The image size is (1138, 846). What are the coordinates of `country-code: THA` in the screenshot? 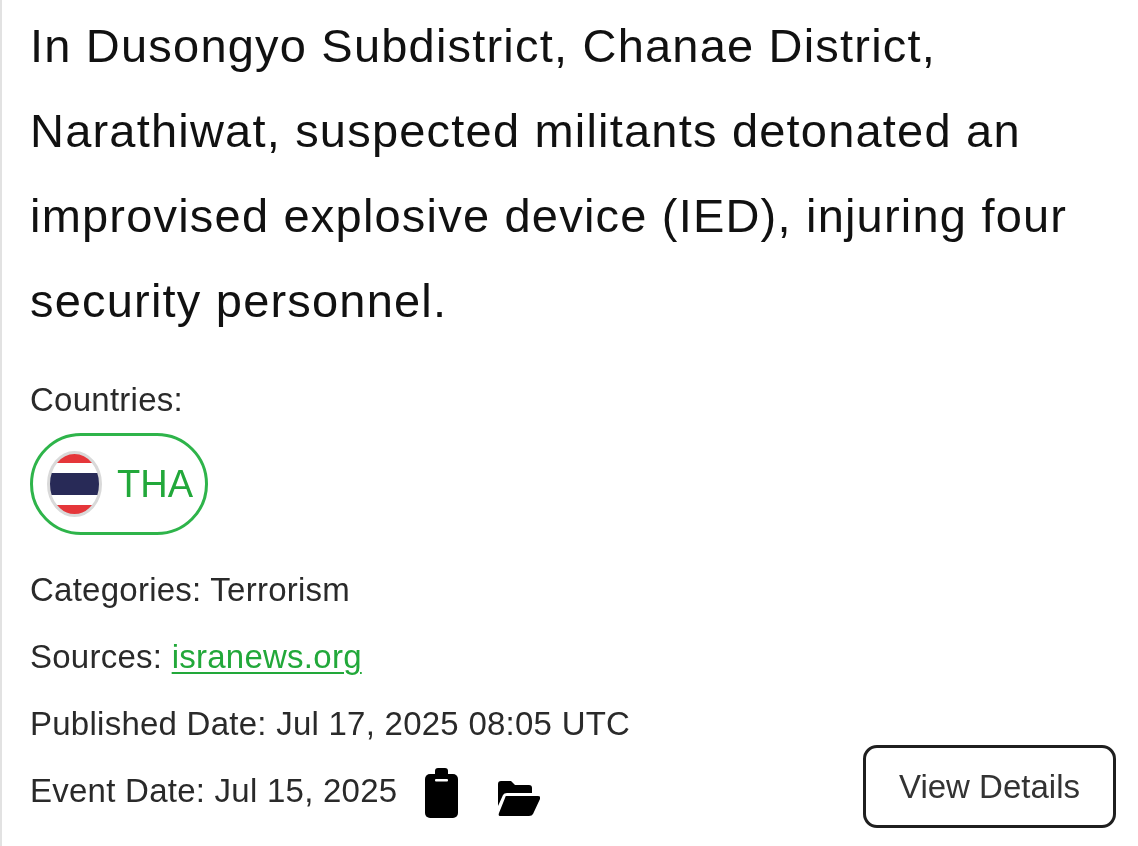 It's located at (155, 484).